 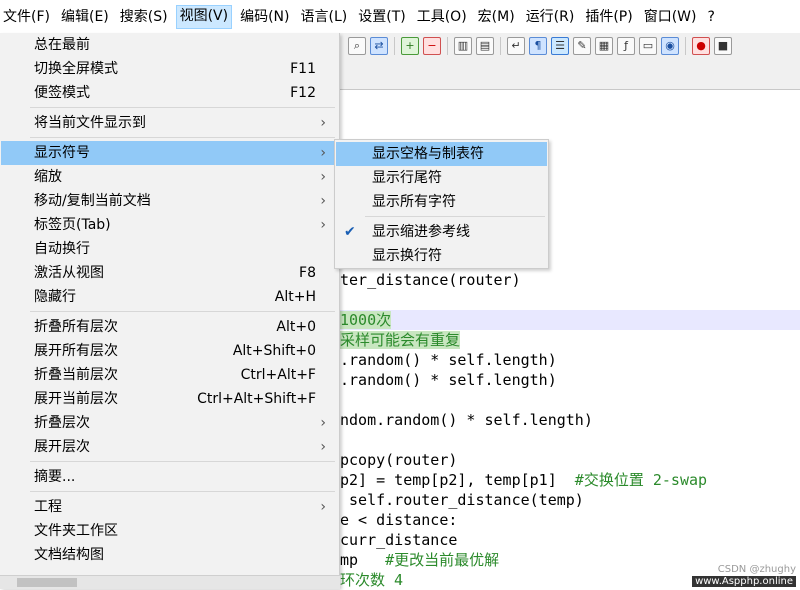 What do you see at coordinates (399, 520) in the screenshot?
I see `code-line: e < distance:` at bounding box center [399, 520].